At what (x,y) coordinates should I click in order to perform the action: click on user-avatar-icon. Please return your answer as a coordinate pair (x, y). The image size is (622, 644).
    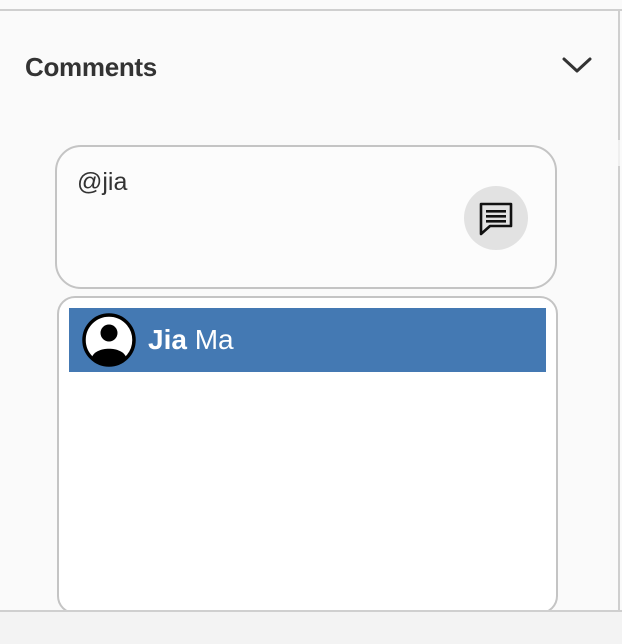
    Looking at the image, I should click on (109, 340).